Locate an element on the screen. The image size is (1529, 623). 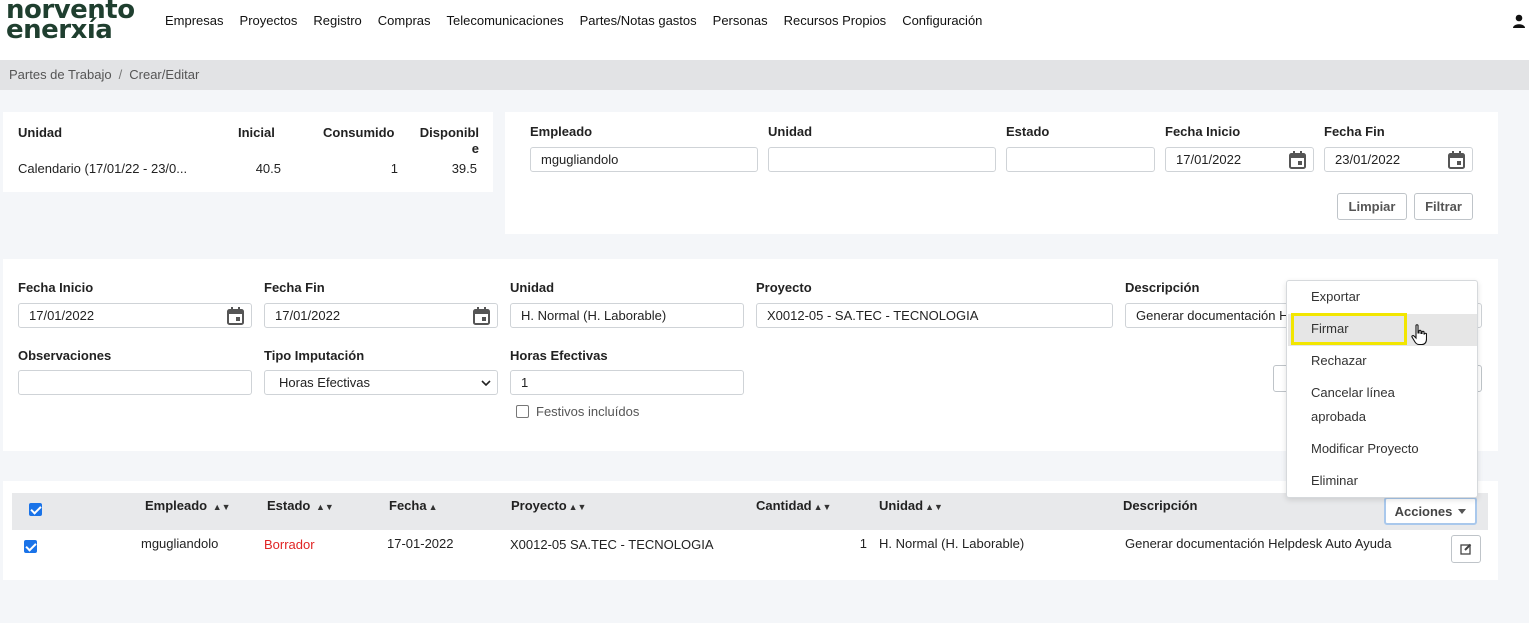
form-fecha-inicio-value: 17/01/2022 is located at coordinates (62, 315).